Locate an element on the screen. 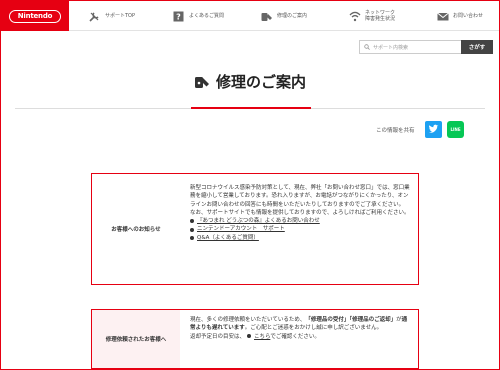  search-button: さがす is located at coordinates (477, 47).